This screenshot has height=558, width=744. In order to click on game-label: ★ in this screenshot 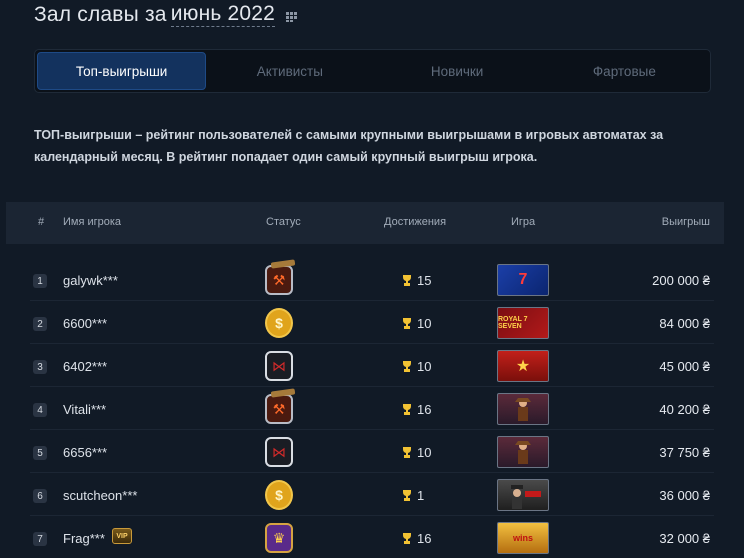, I will do `click(523, 366)`.